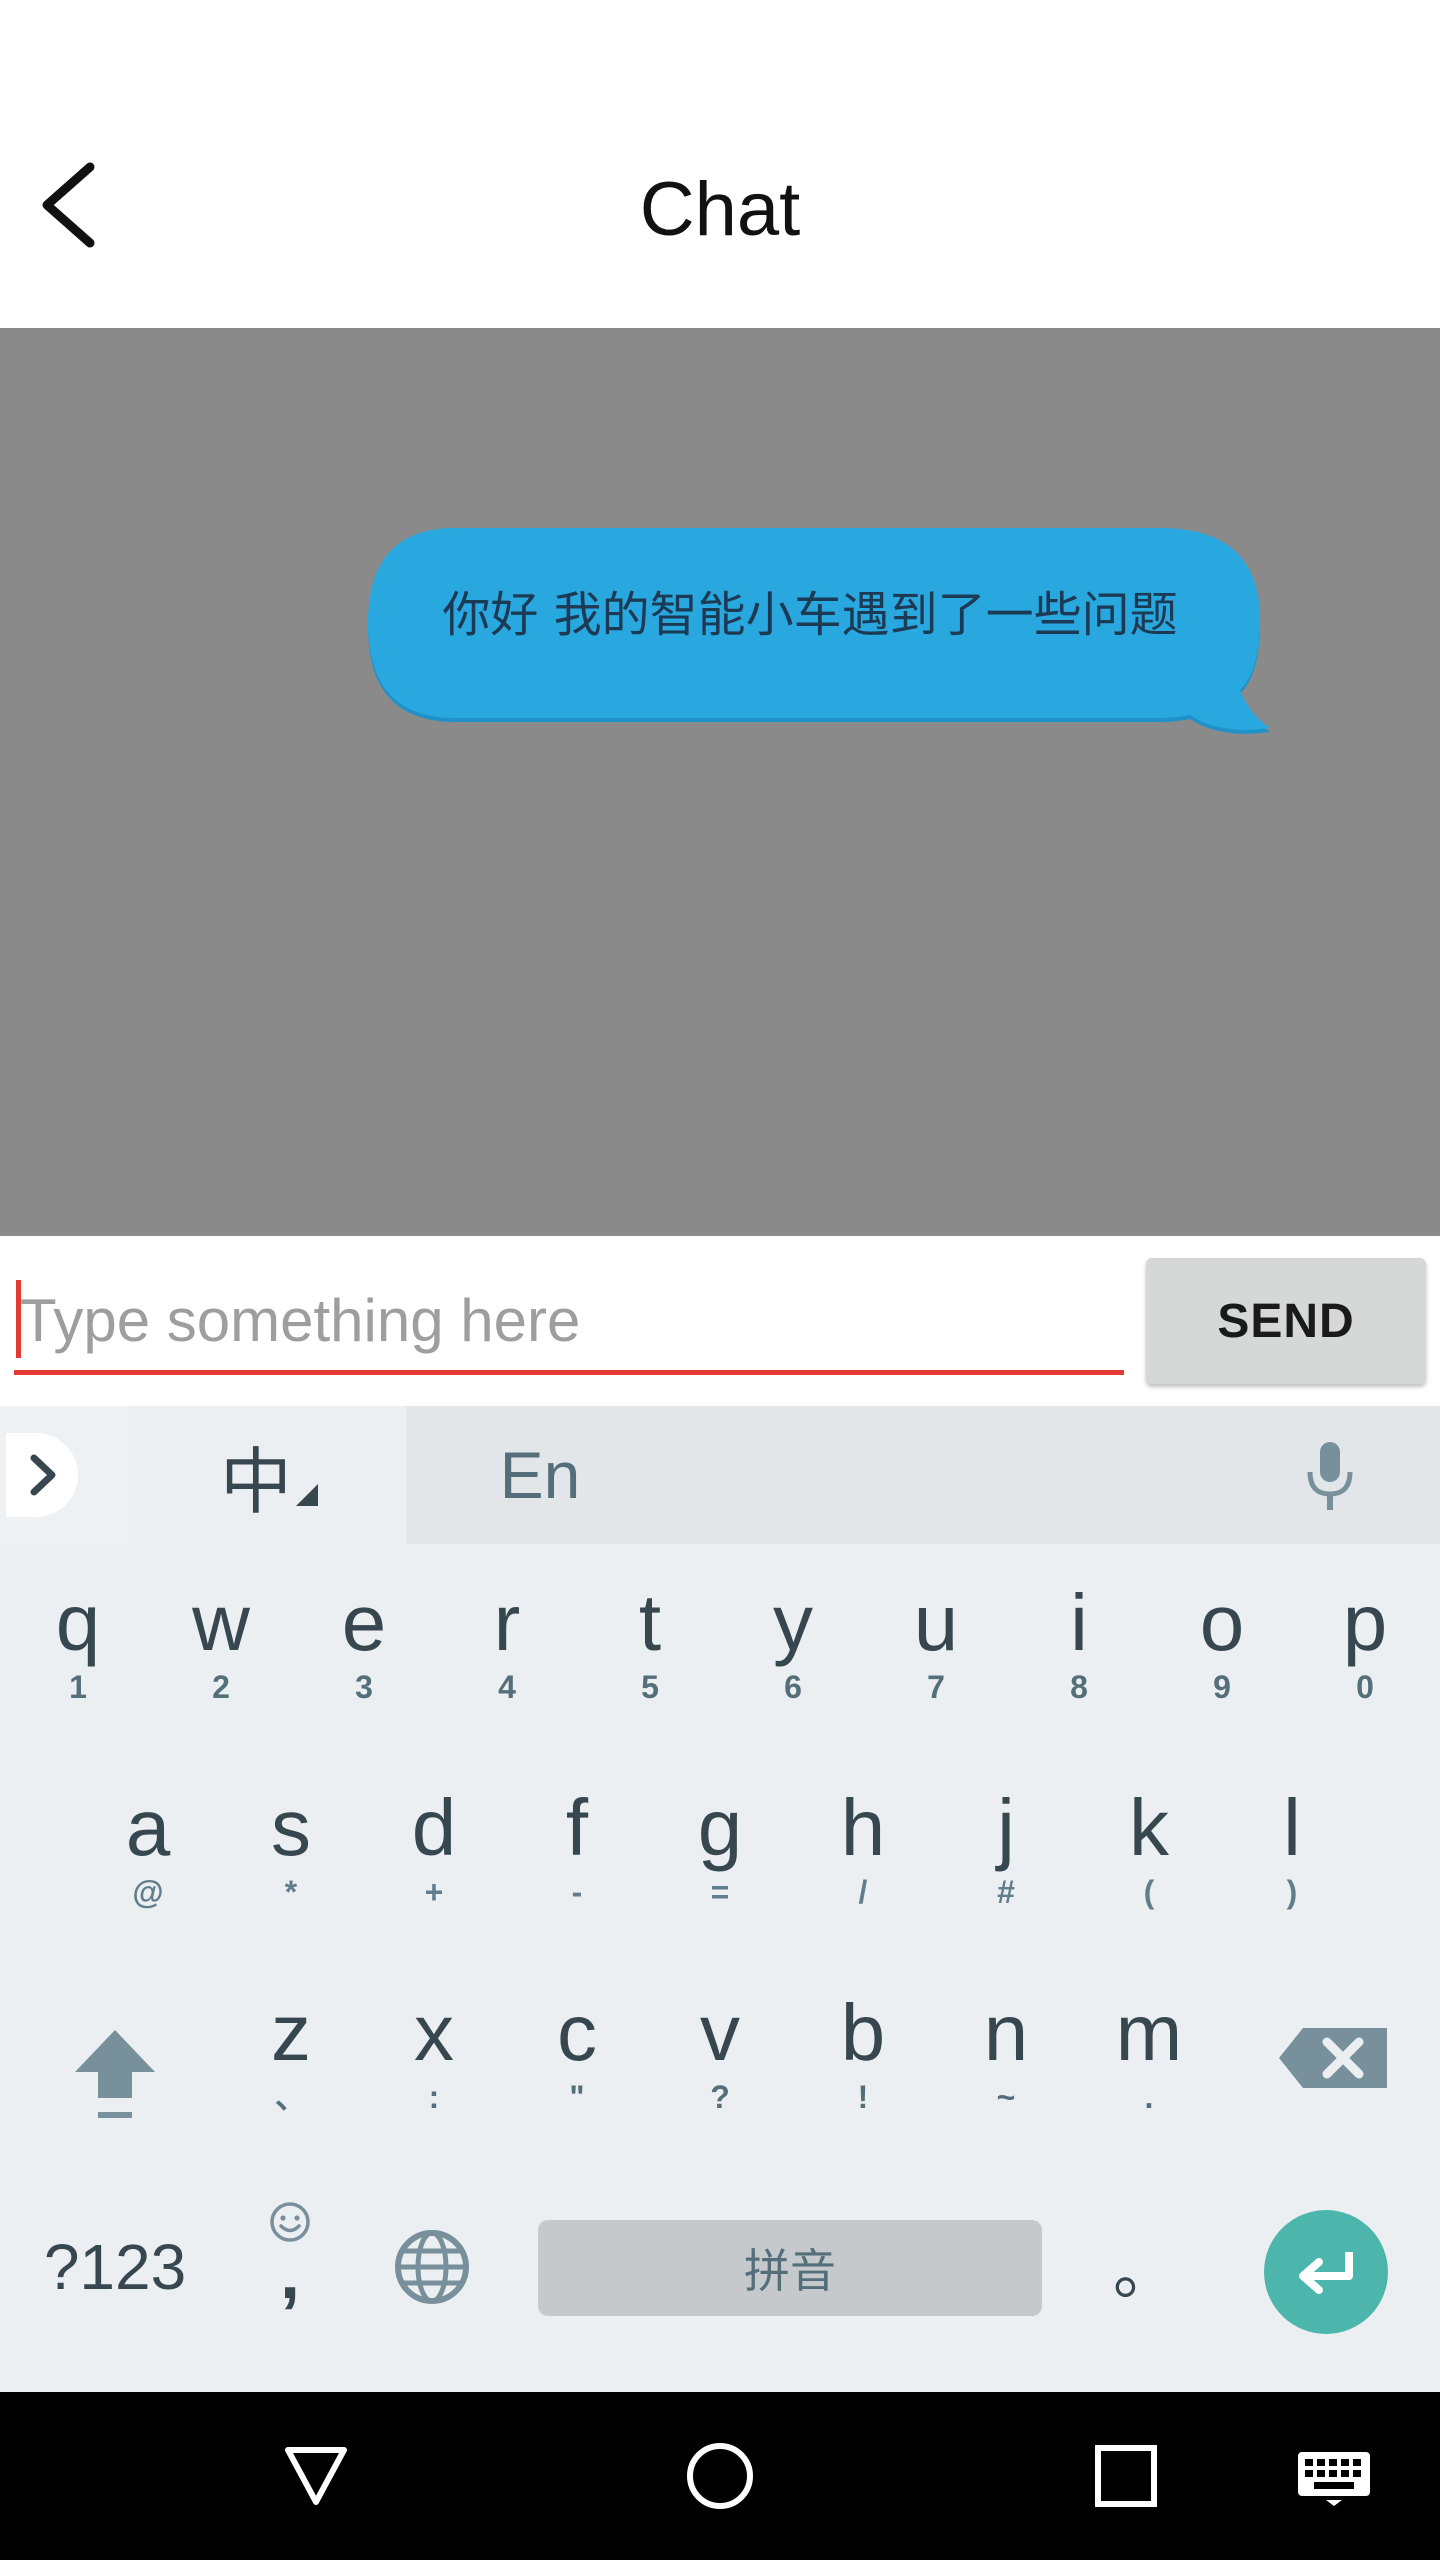 This screenshot has height=2560, width=1440. I want to click on symbols-key: ?123, so click(115, 2267).